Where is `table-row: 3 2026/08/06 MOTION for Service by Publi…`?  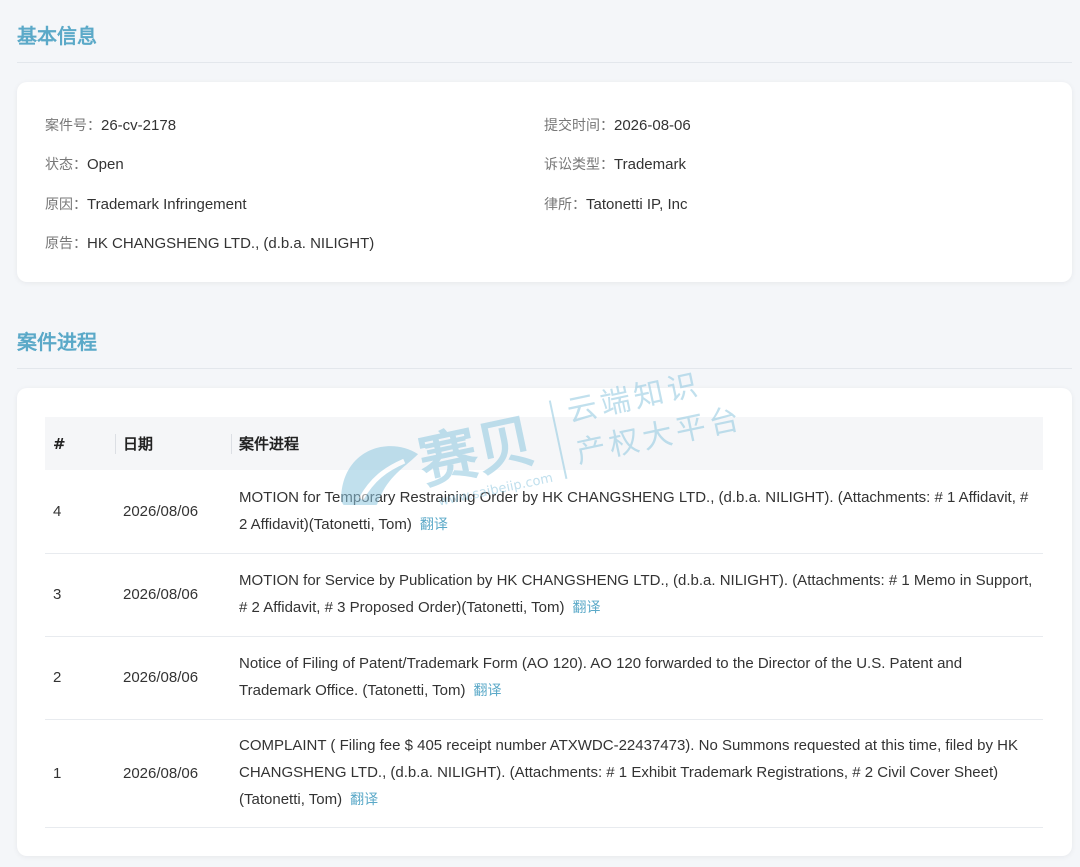 table-row: 3 2026/08/06 MOTION for Service by Publi… is located at coordinates (544, 595).